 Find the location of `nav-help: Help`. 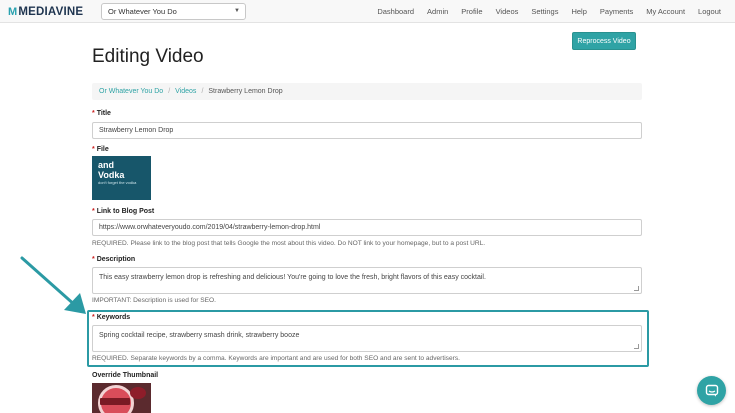

nav-help: Help is located at coordinates (578, 11).